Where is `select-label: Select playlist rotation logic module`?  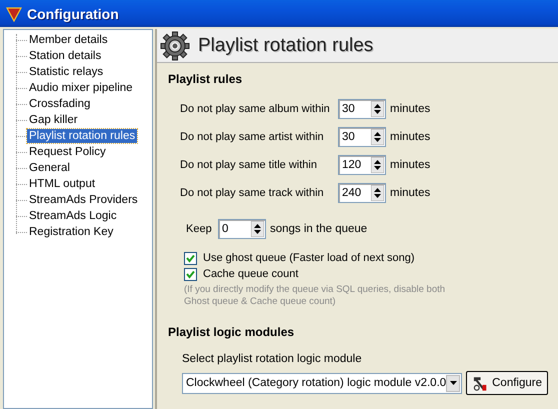
select-label: Select playlist rotation logic module is located at coordinates (272, 359).